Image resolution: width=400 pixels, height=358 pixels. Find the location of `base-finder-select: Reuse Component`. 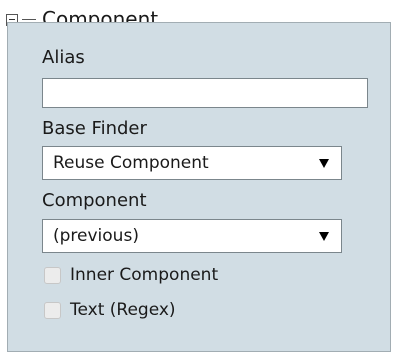

base-finder-select: Reuse Component is located at coordinates (192, 163).